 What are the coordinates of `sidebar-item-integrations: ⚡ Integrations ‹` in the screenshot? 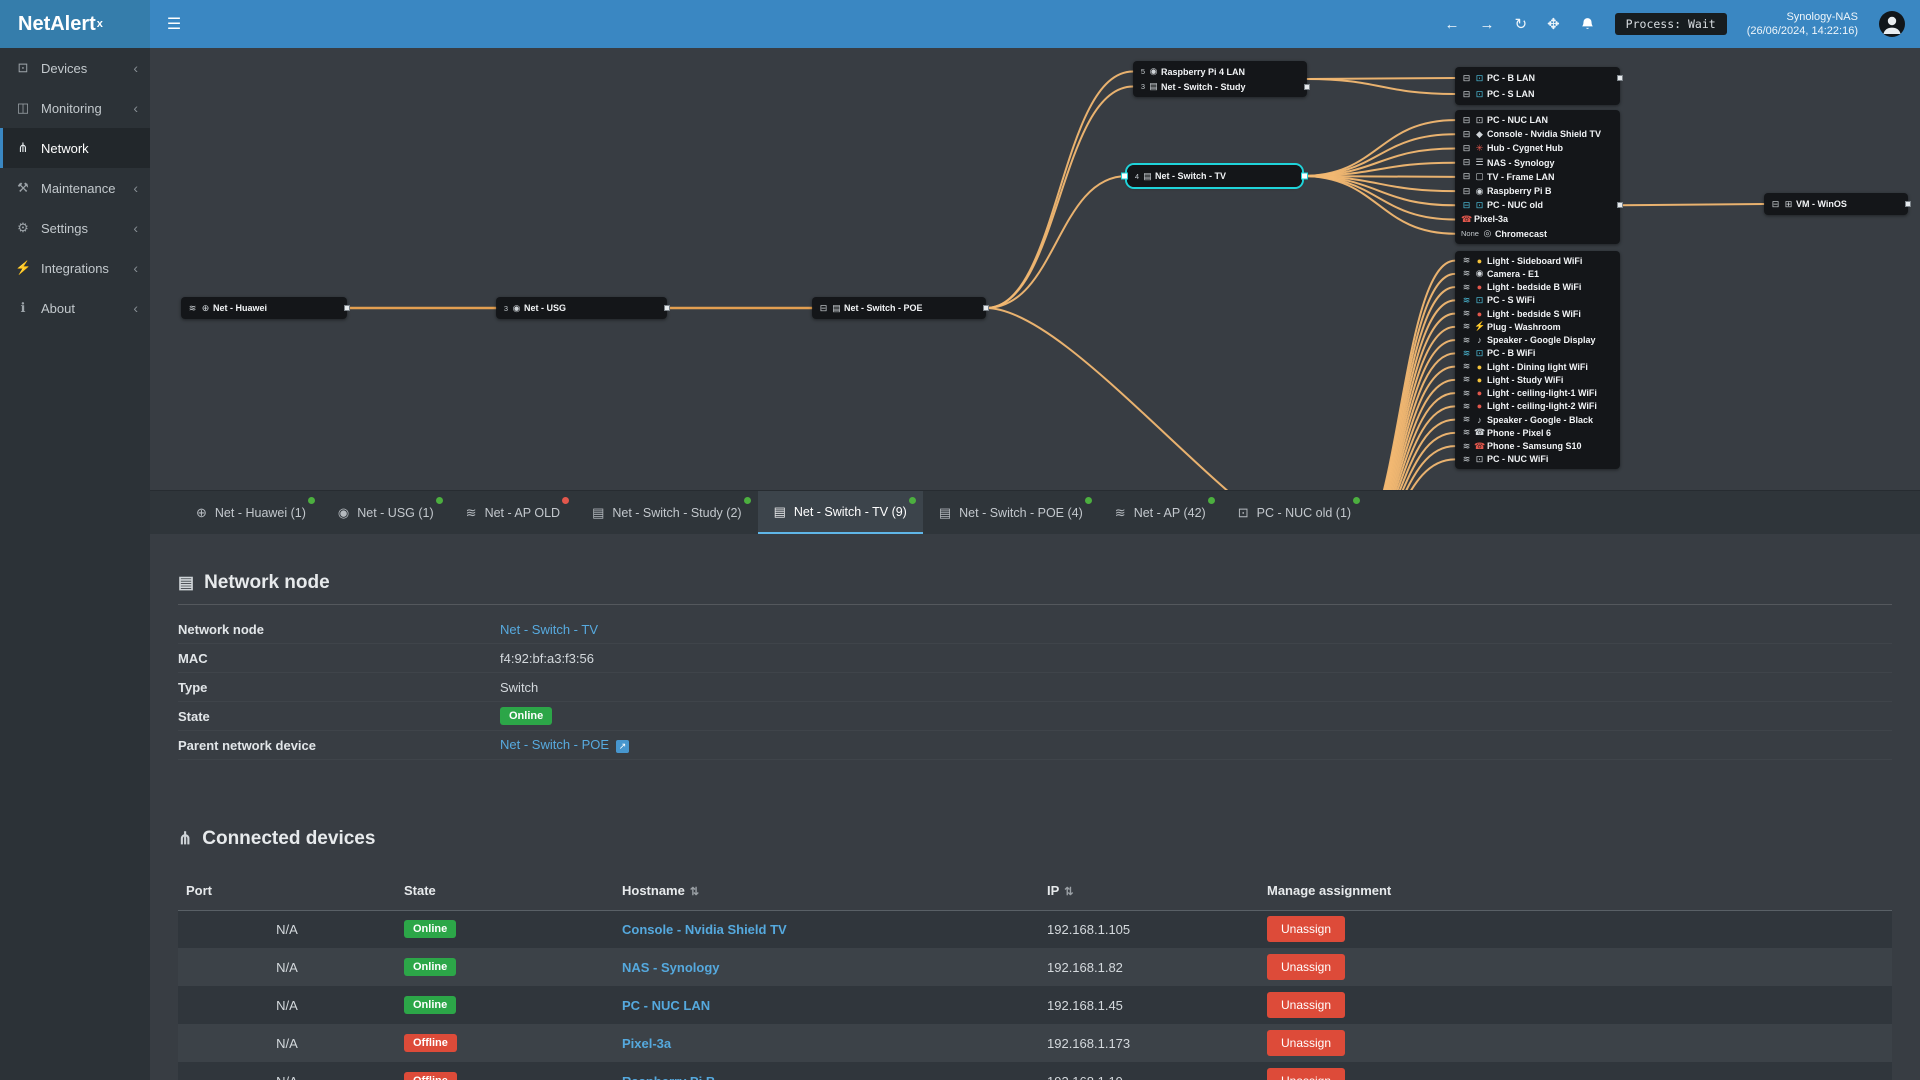 It's located at (75, 268).